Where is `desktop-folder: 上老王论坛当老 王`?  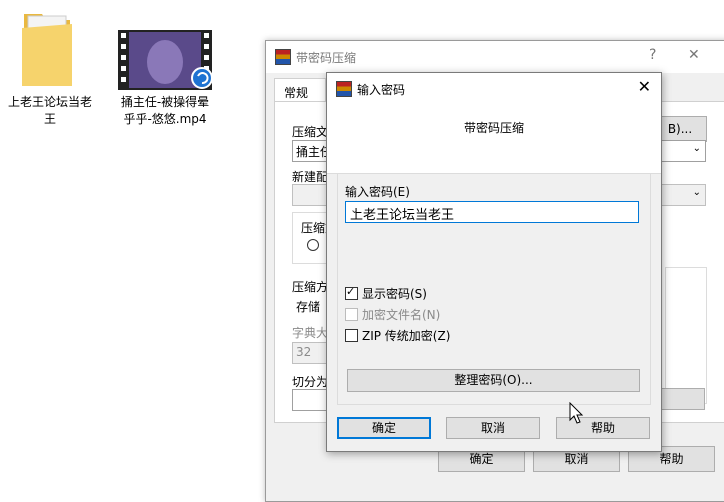 desktop-folder: 上老王论坛当老 王 is located at coordinates (50, 65).